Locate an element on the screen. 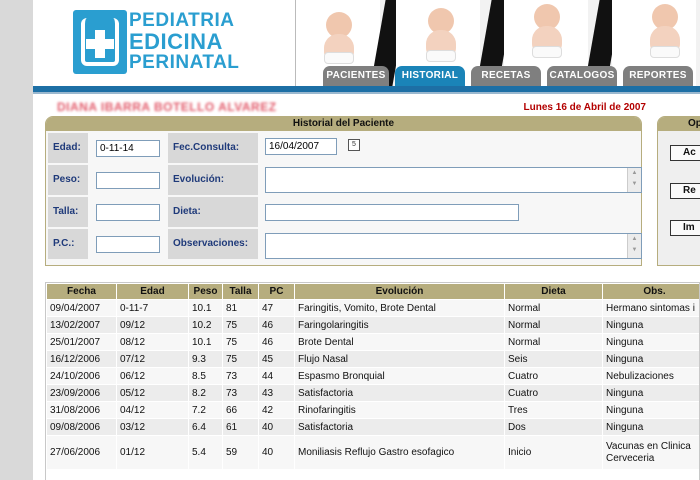 Image resolution: width=700 pixels, height=480 pixels. cell-edad: 09/12 is located at coordinates (152, 325).